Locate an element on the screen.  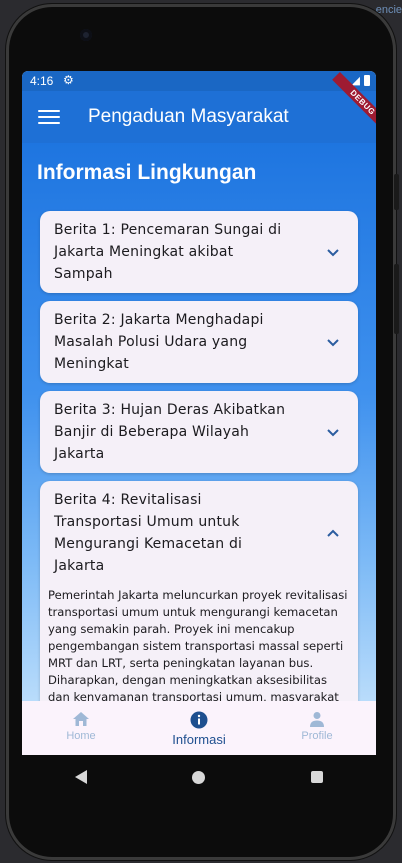
app-bar: Pengaduan Masyarakat DEBUG is located at coordinates (199, 107).